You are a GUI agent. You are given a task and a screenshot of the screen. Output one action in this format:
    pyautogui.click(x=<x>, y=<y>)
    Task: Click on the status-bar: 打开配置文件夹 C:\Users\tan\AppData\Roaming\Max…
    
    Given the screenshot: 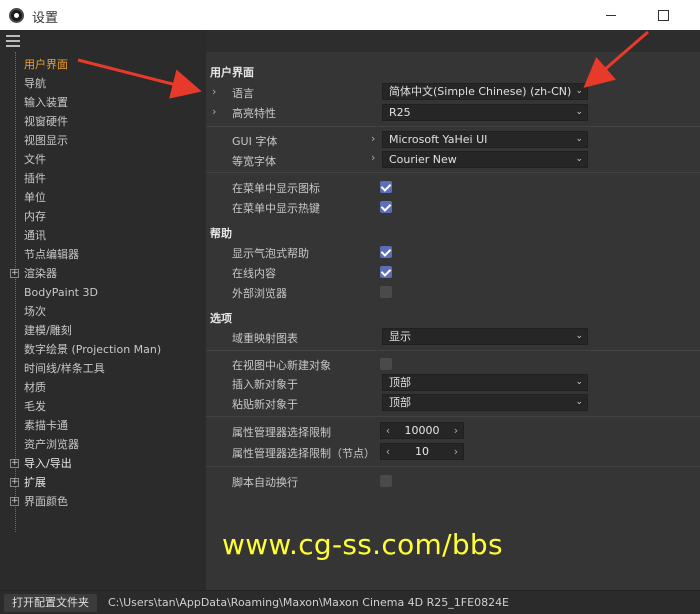 What is the action you would take?
    pyautogui.click(x=350, y=602)
    